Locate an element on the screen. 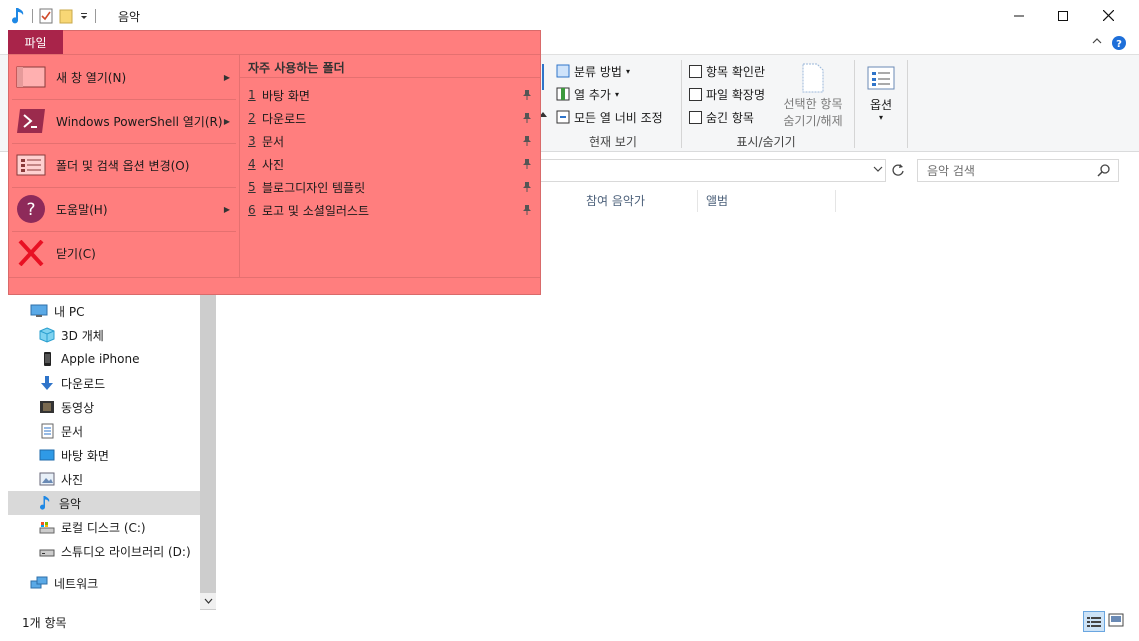 Image resolution: width=1139 pixels, height=641 pixels. help-circle-icon: ? is located at coordinates (31, 209).